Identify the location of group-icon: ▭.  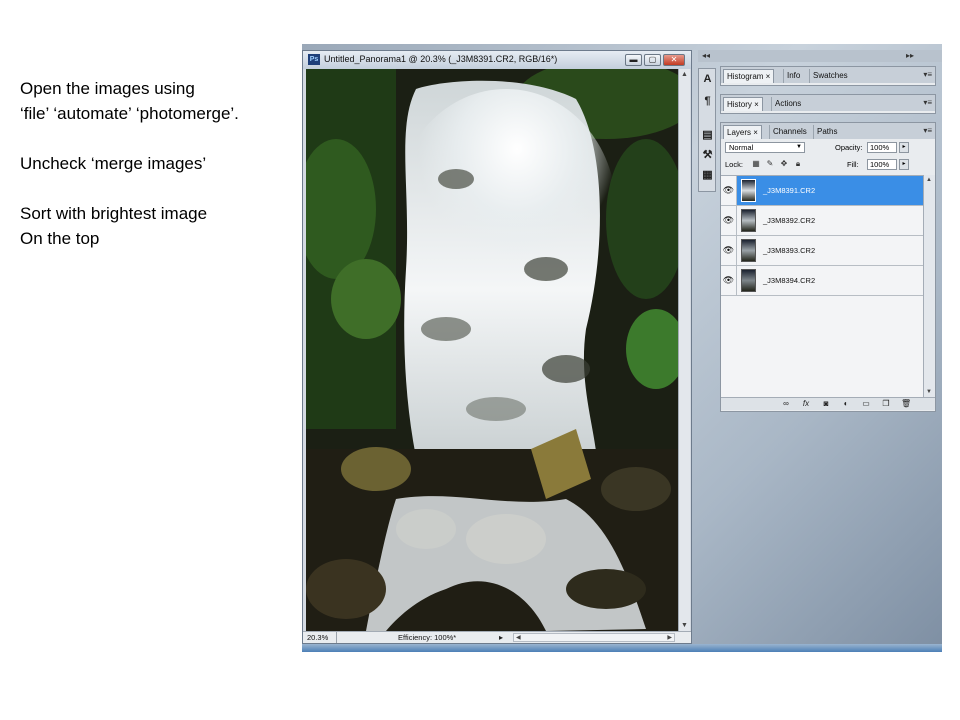
(866, 404).